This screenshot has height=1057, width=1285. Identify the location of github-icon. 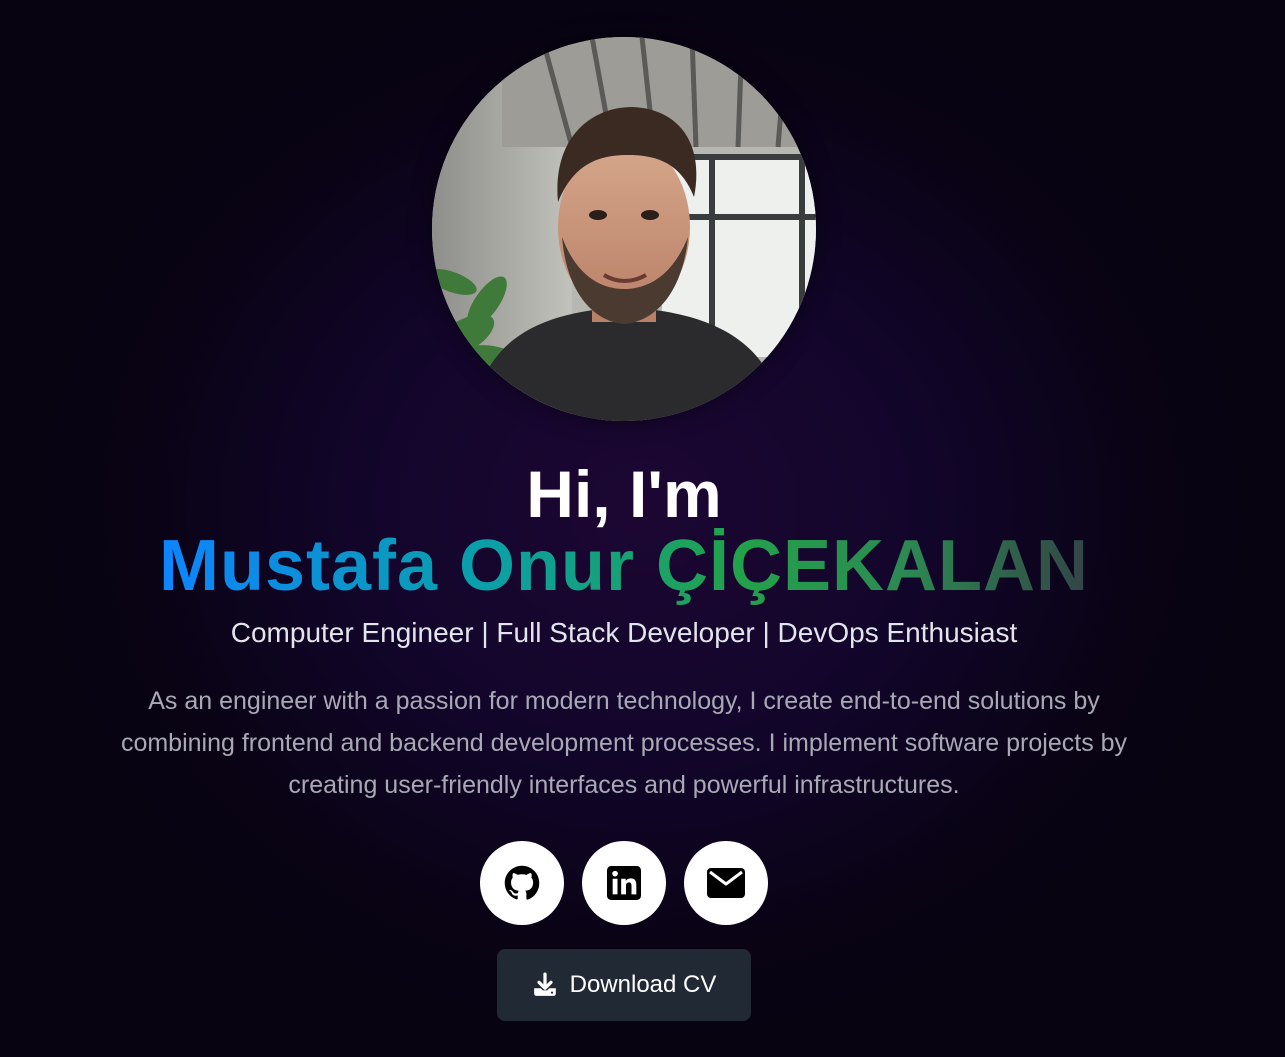
(522, 882).